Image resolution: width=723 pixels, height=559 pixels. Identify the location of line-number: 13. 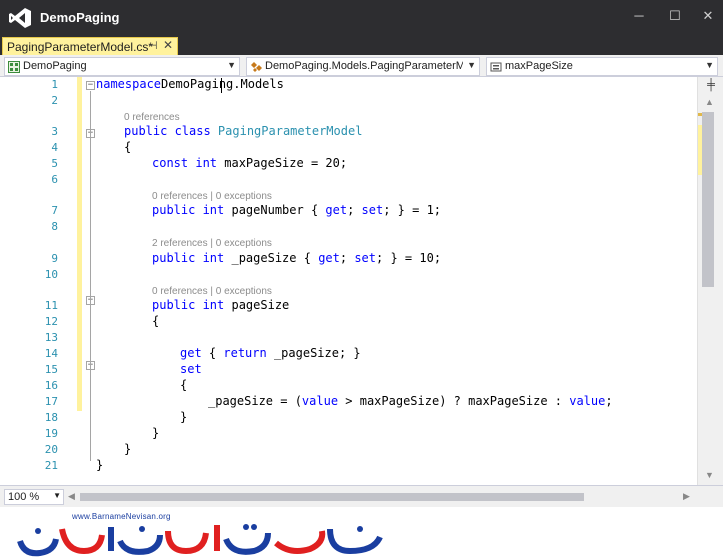
(51, 337).